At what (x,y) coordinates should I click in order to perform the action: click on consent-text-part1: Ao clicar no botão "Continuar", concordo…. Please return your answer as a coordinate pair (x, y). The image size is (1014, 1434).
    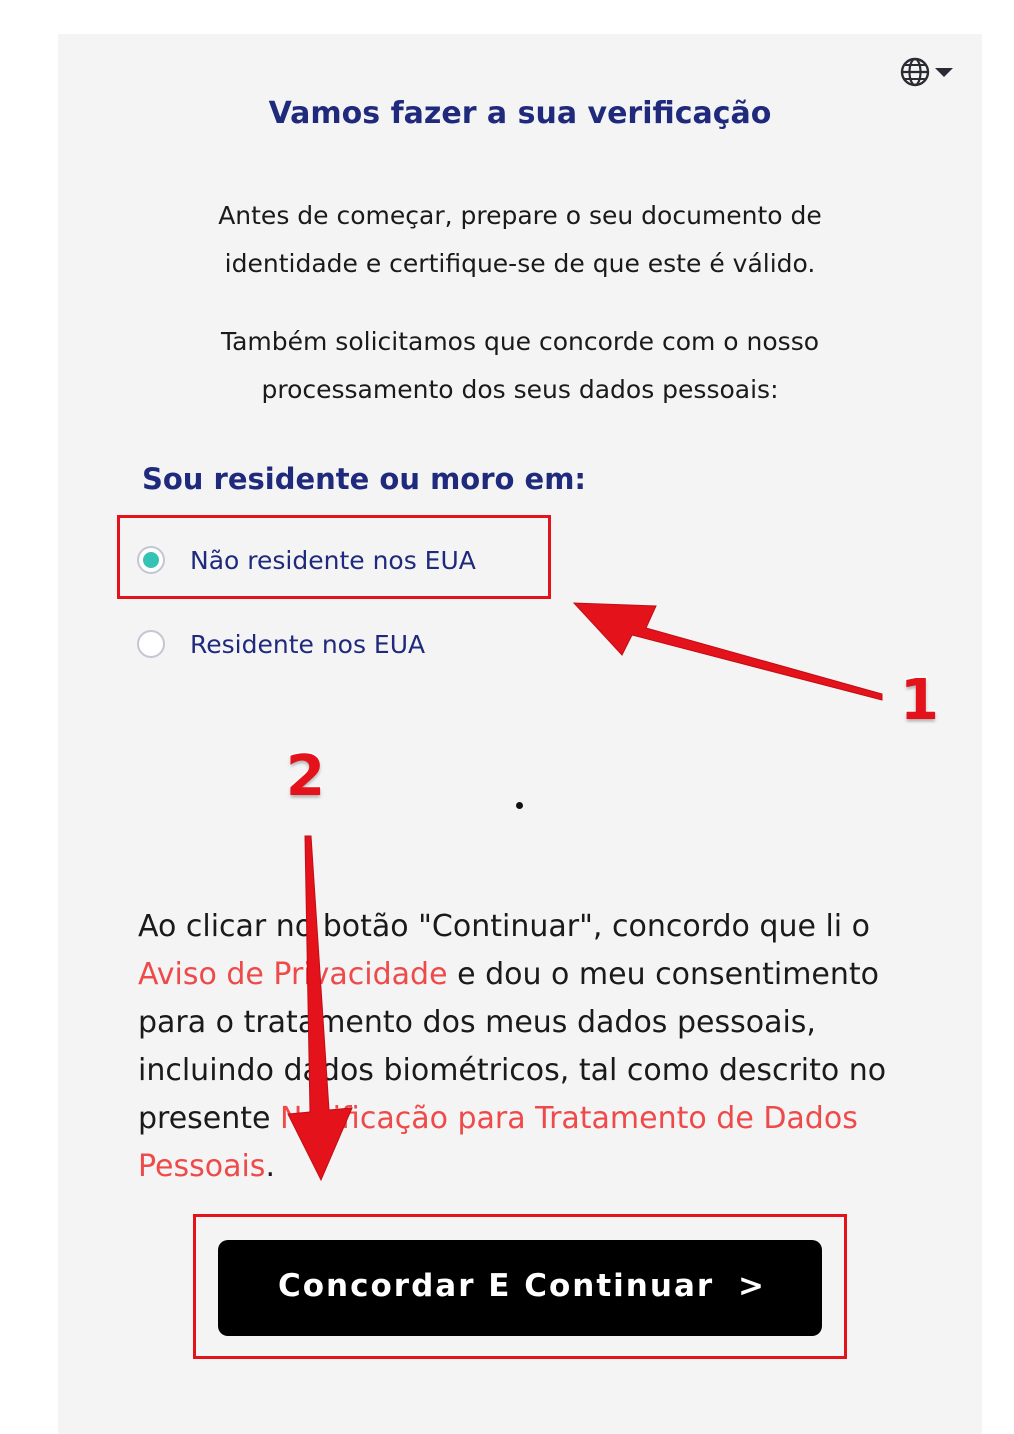
    Looking at the image, I should click on (504, 926).